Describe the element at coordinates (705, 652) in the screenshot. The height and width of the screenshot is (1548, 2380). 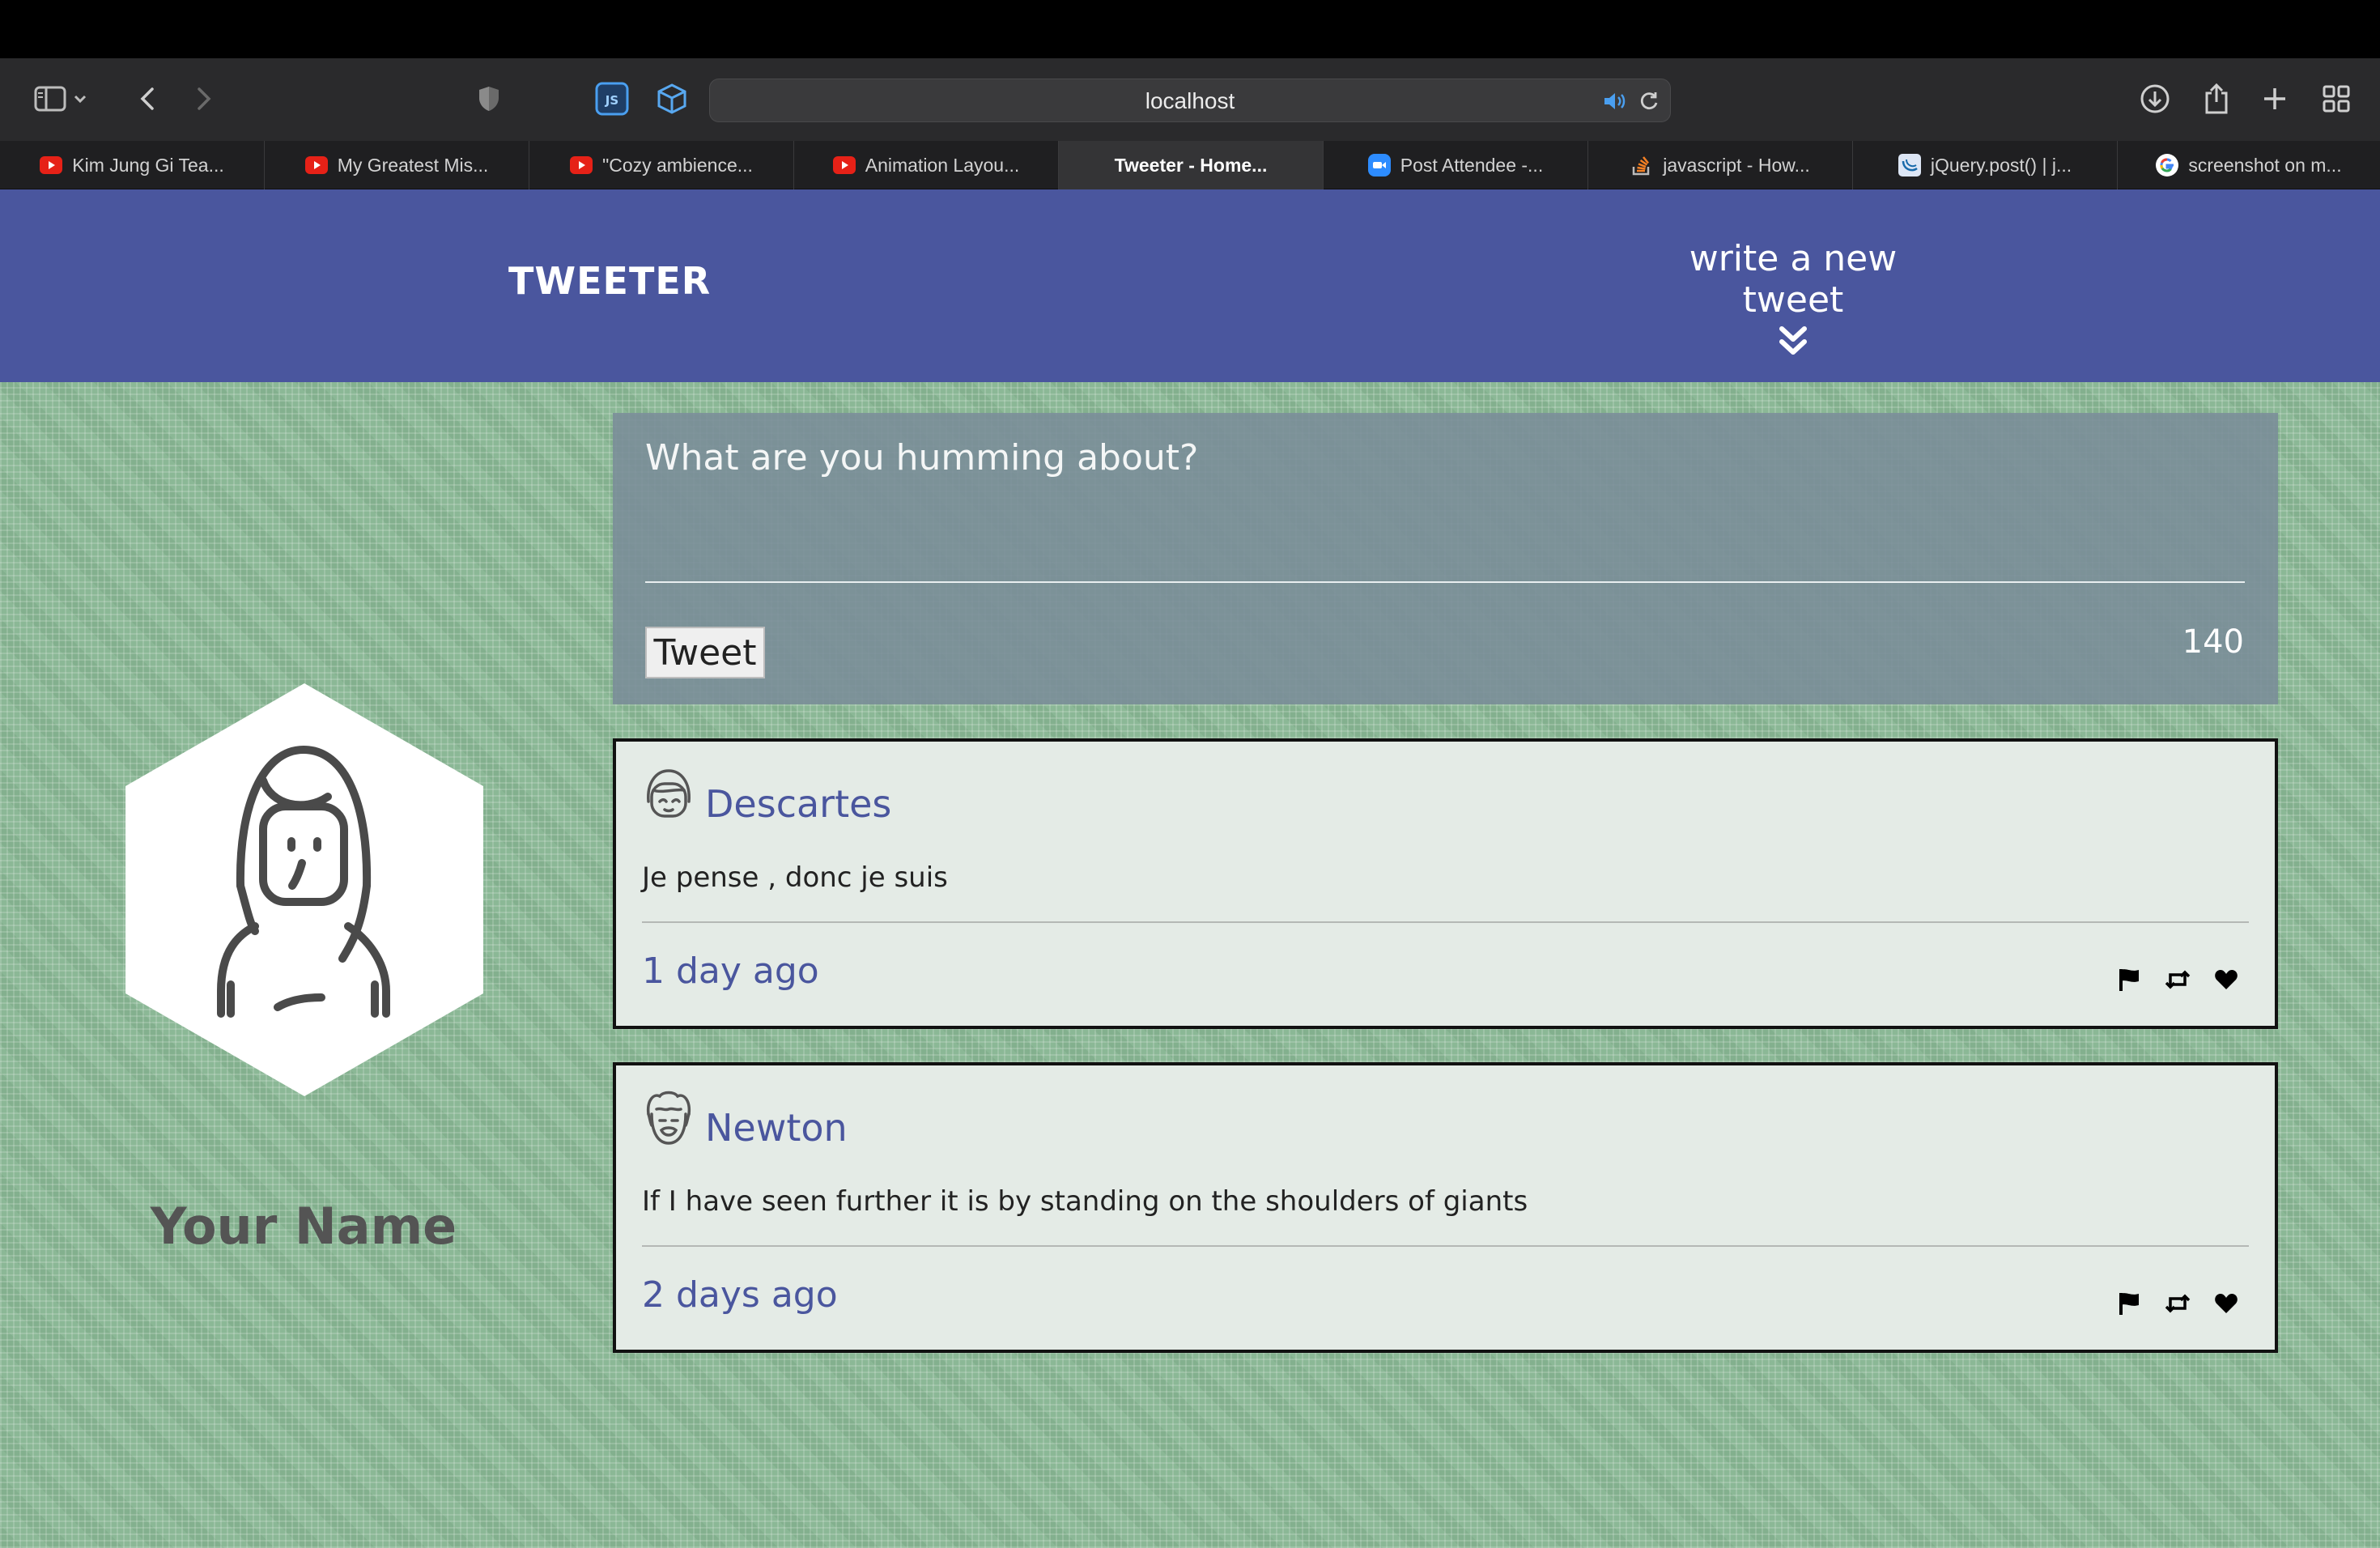
I see `tweet-submit-button: Tweet` at that location.